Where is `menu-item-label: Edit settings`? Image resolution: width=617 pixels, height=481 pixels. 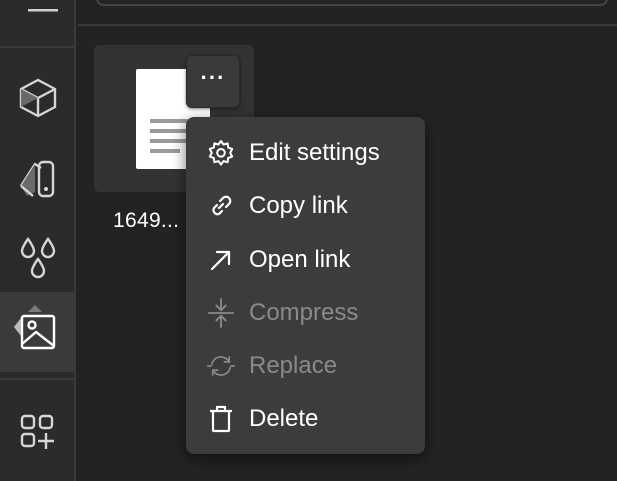 menu-item-label: Edit settings is located at coordinates (314, 152).